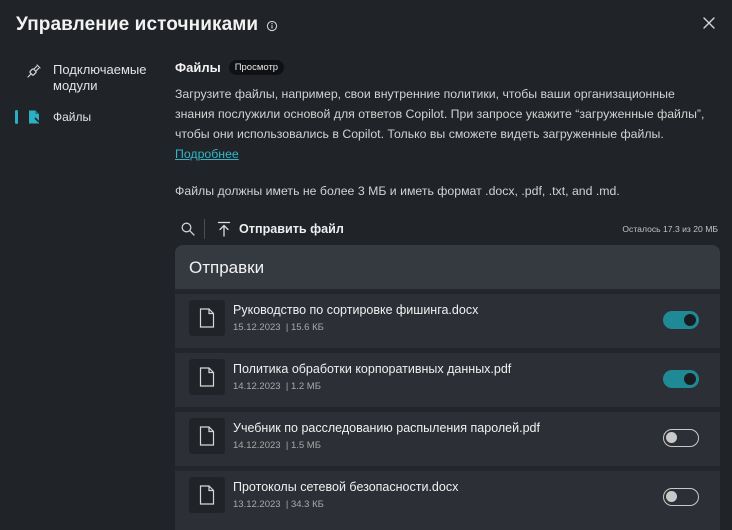  Describe the element at coordinates (307, 504) in the screenshot. I see `file-size: 34.3 КБ` at that location.